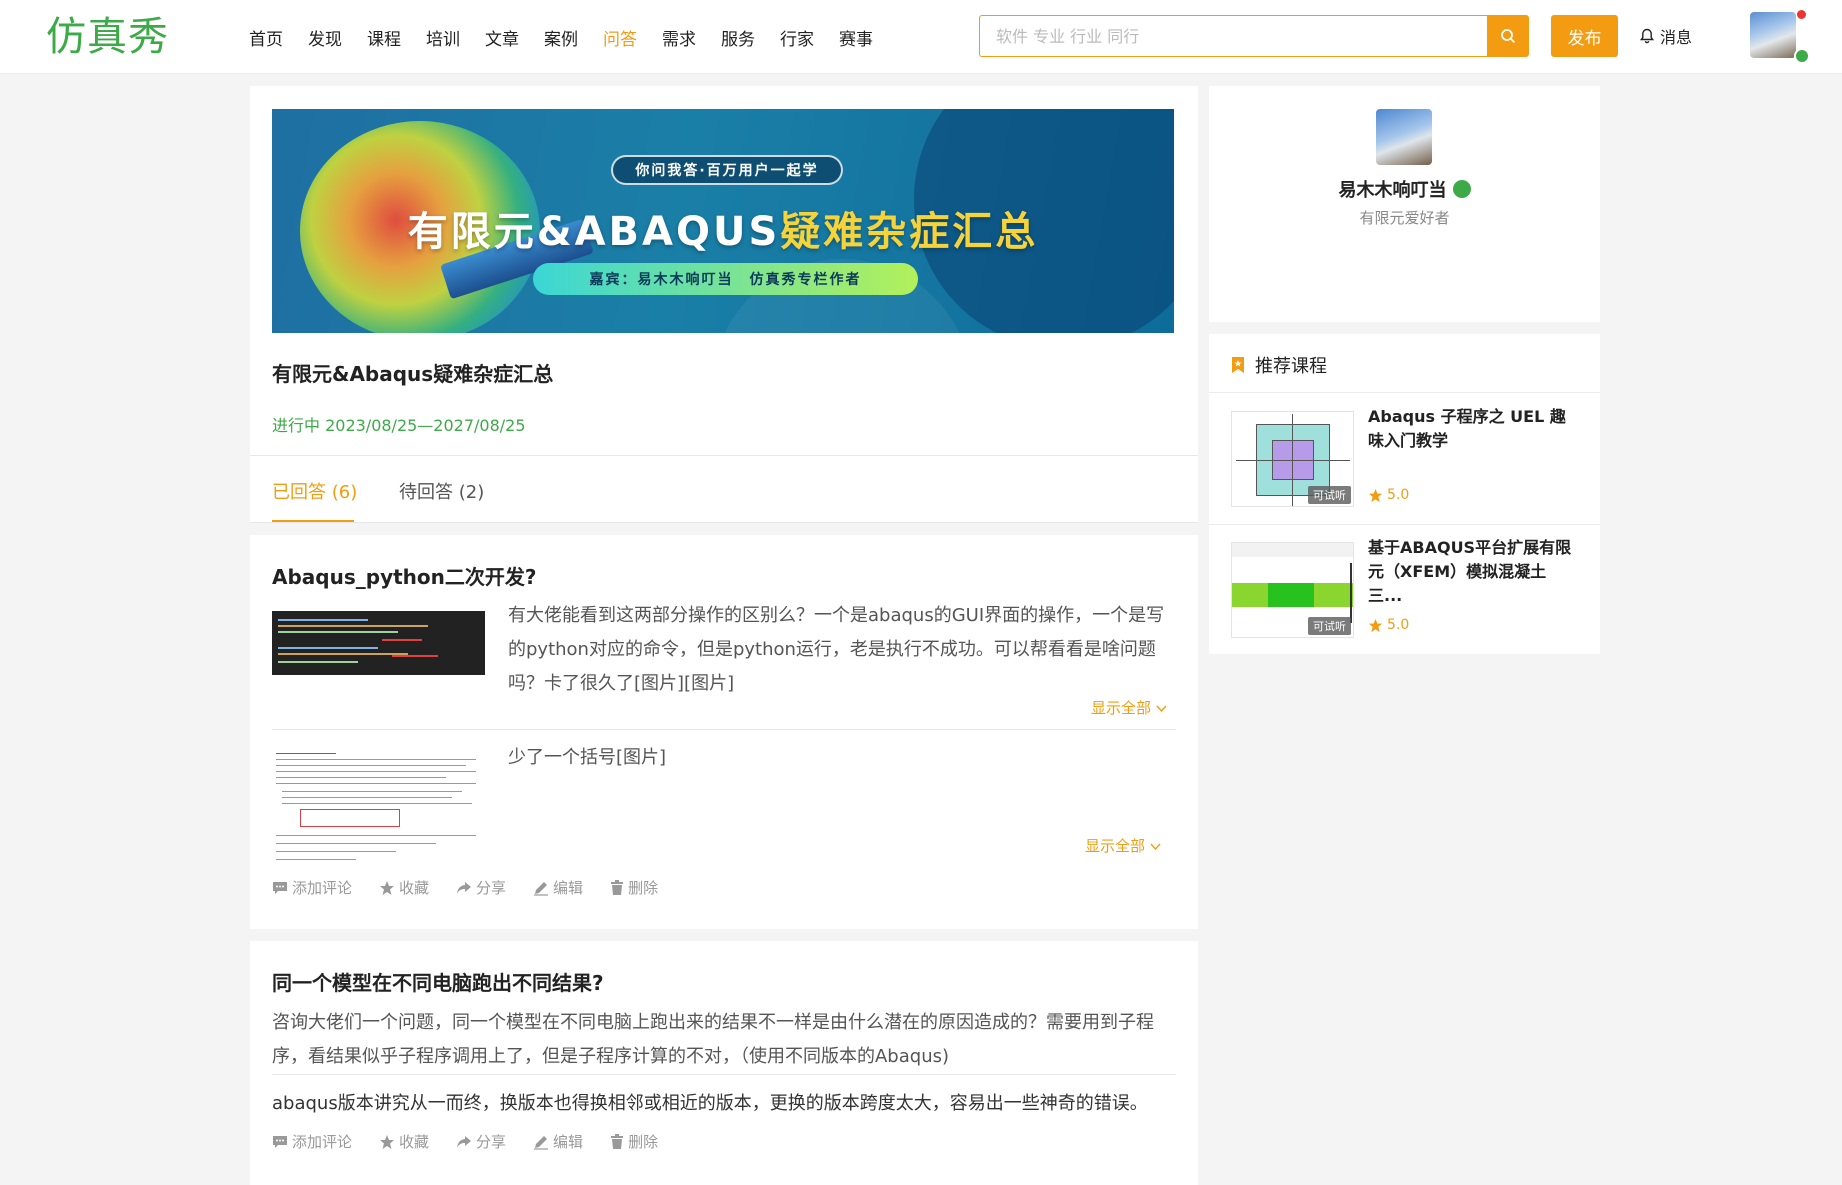 The height and width of the screenshot is (1185, 1842). I want to click on nav-item-courses: 课程, so click(384, 37).